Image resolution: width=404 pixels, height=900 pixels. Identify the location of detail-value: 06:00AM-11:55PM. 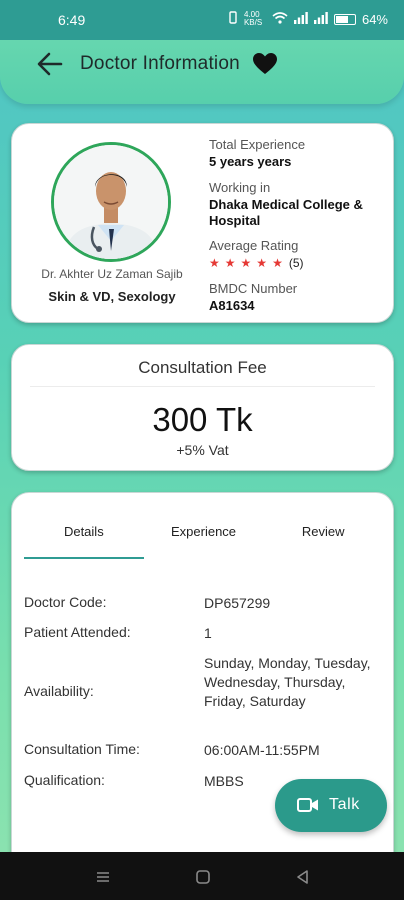
(262, 750).